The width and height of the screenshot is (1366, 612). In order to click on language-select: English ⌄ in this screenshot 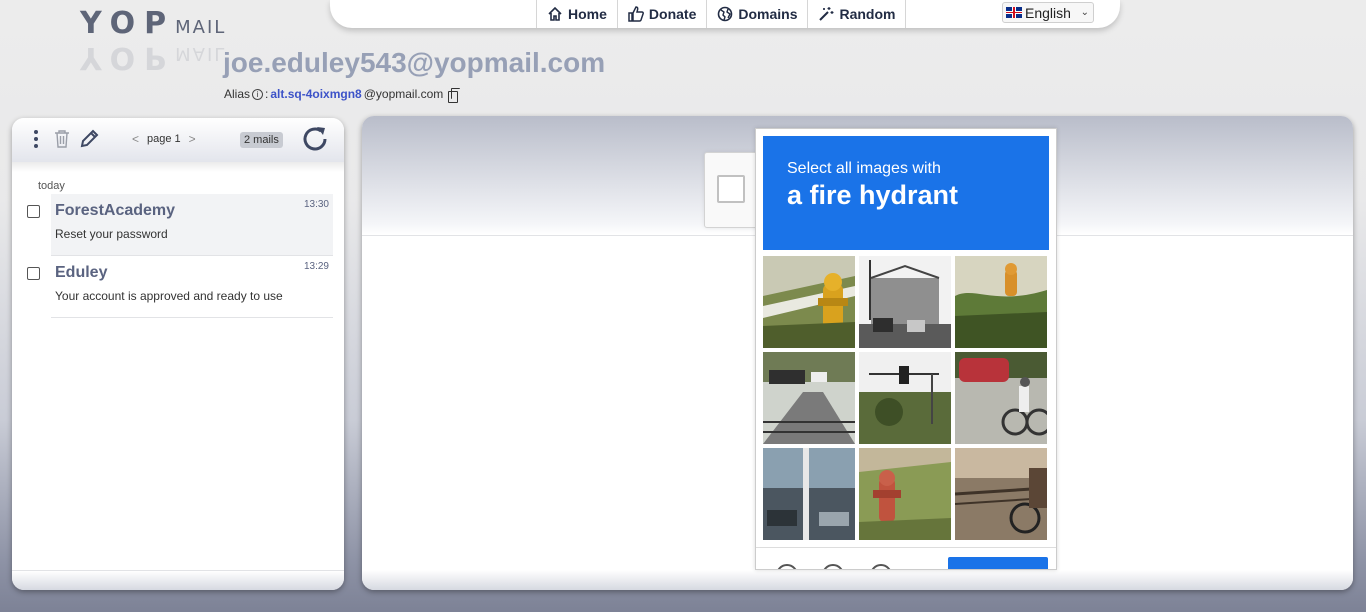, I will do `click(1048, 12)`.